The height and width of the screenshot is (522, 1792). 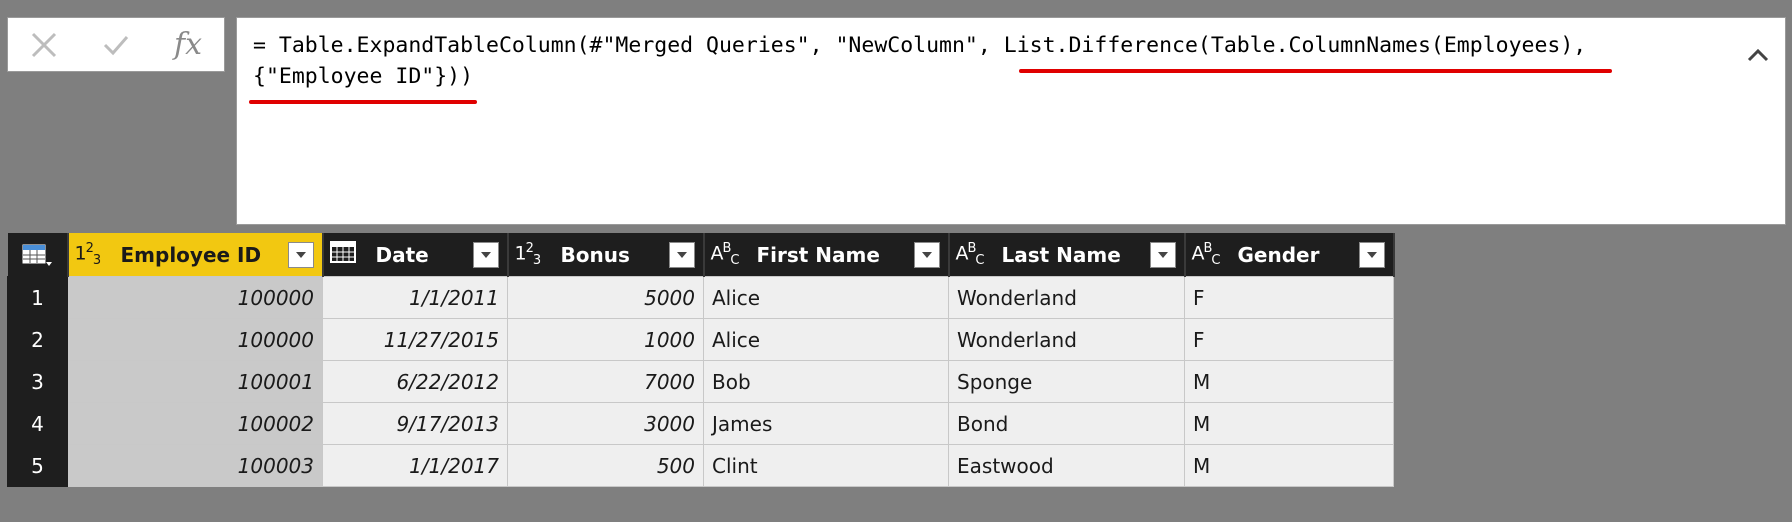 I want to click on column-header-employee-id: 123 Employee ID, so click(x=195, y=255).